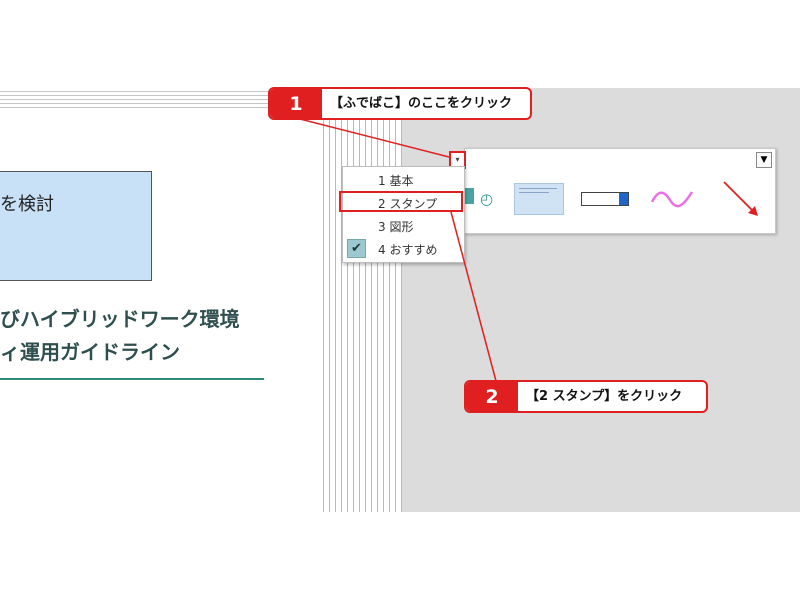 This screenshot has width=800, height=600. What do you see at coordinates (90, 352) in the screenshot?
I see `slide-title-line2: ィ運用ガイドライン` at bounding box center [90, 352].